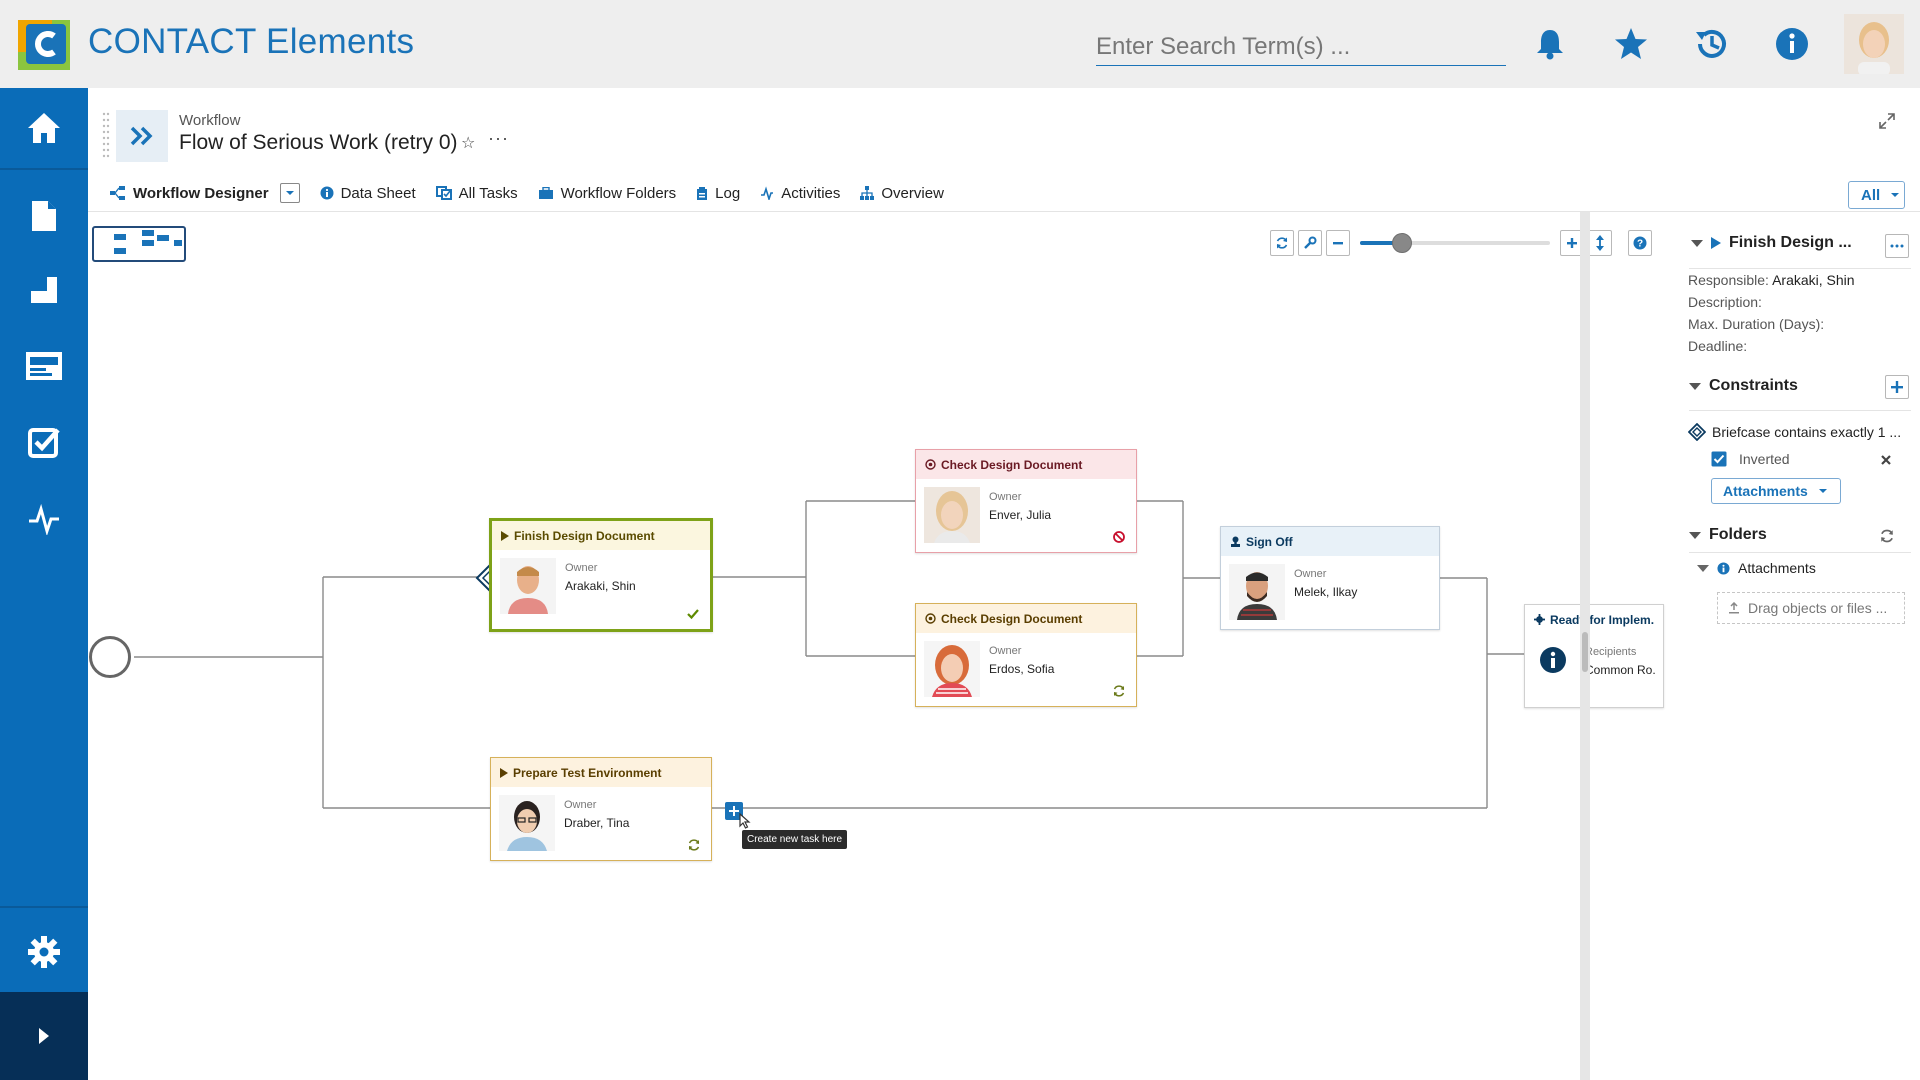 This screenshot has width=1920, height=1080. Describe the element at coordinates (110, 657) in the screenshot. I see `start-node` at that location.